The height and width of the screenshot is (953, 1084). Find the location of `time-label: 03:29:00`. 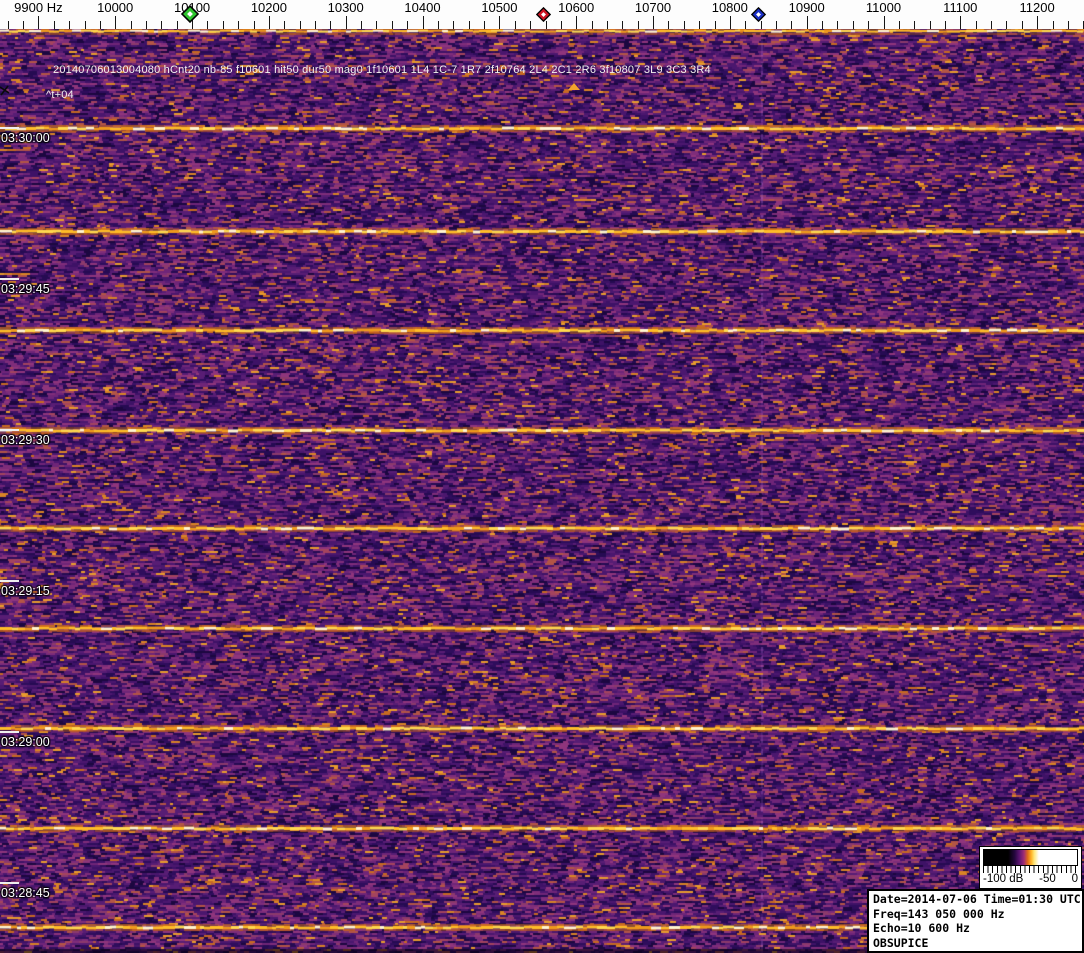

time-label: 03:29:00 is located at coordinates (25, 742).